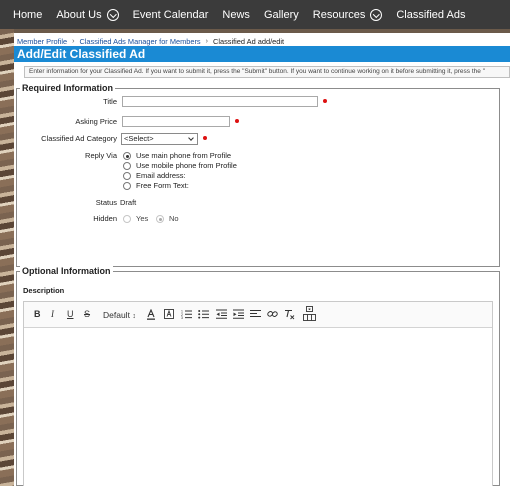  What do you see at coordinates (7, 257) in the screenshot?
I see `background-photo` at bounding box center [7, 257].